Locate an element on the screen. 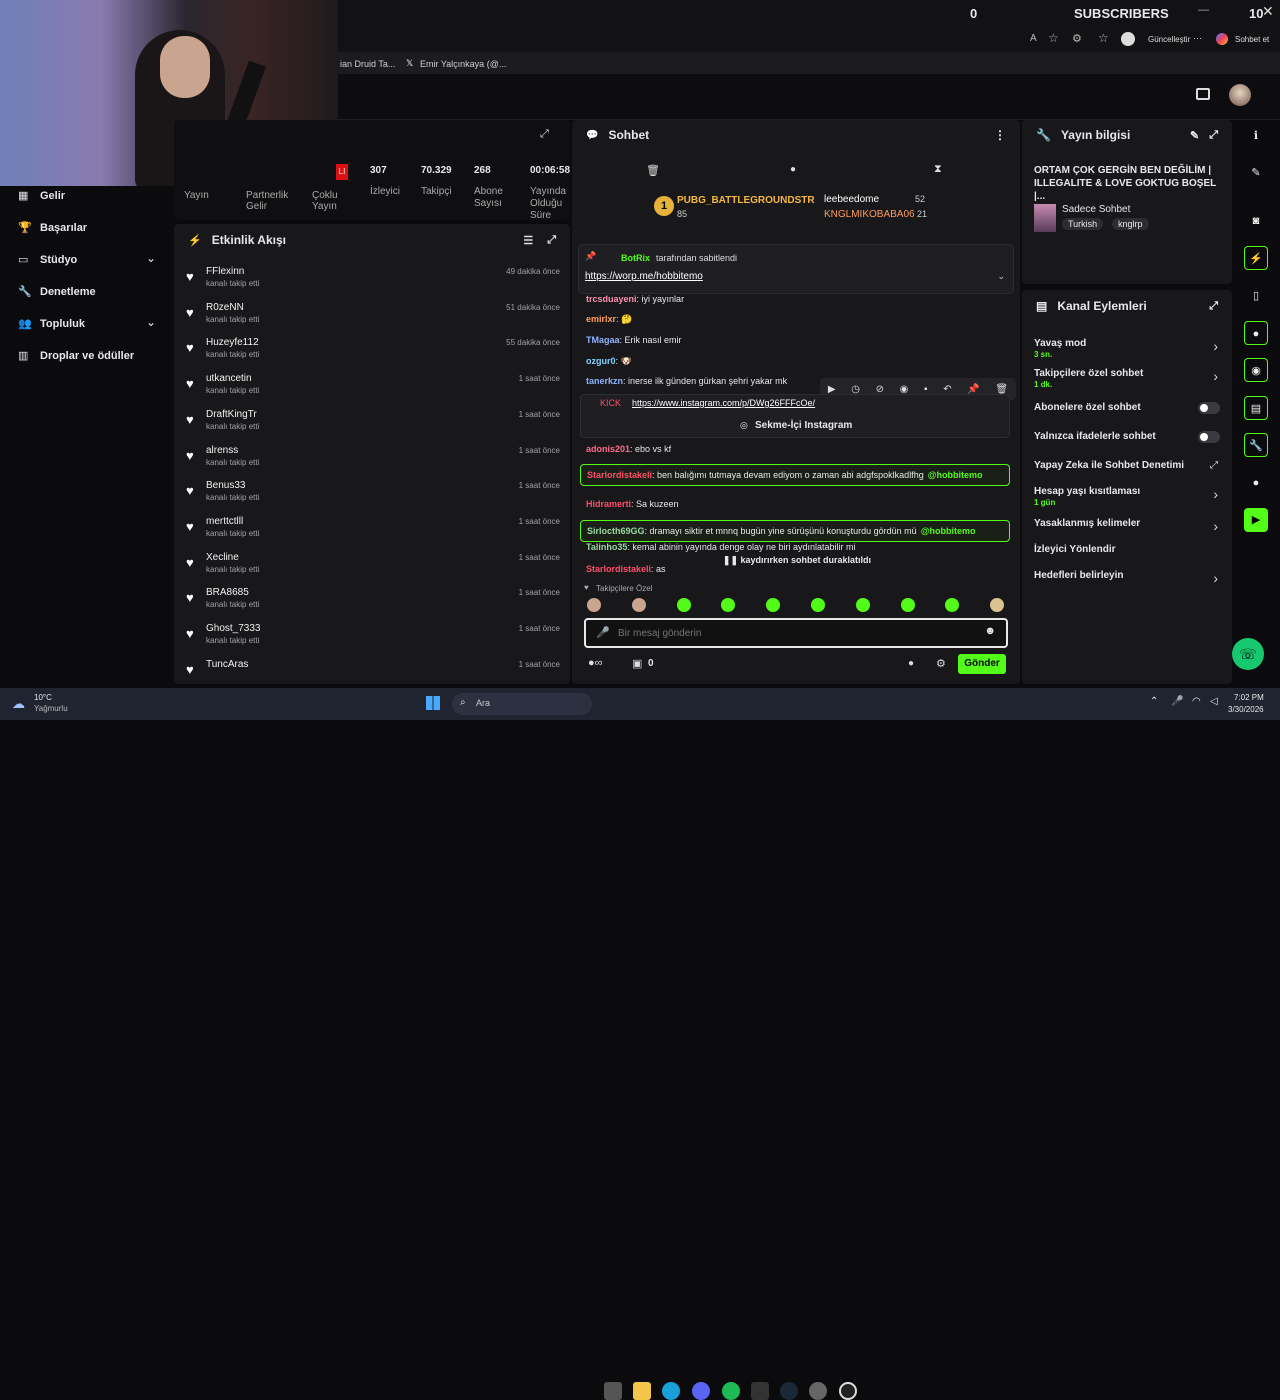 This screenshot has height=1400, width=1280. chat-username: Sirlocth69GG is located at coordinates (616, 531).